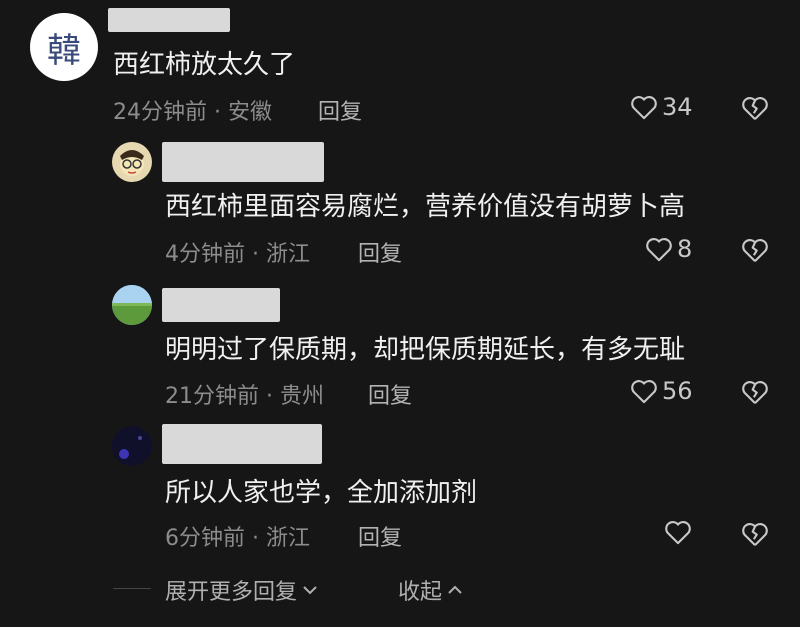 This screenshot has height=627, width=800. What do you see at coordinates (192, 112) in the screenshot?
I see `comment-meta: 24分钟前 · 安徽` at bounding box center [192, 112].